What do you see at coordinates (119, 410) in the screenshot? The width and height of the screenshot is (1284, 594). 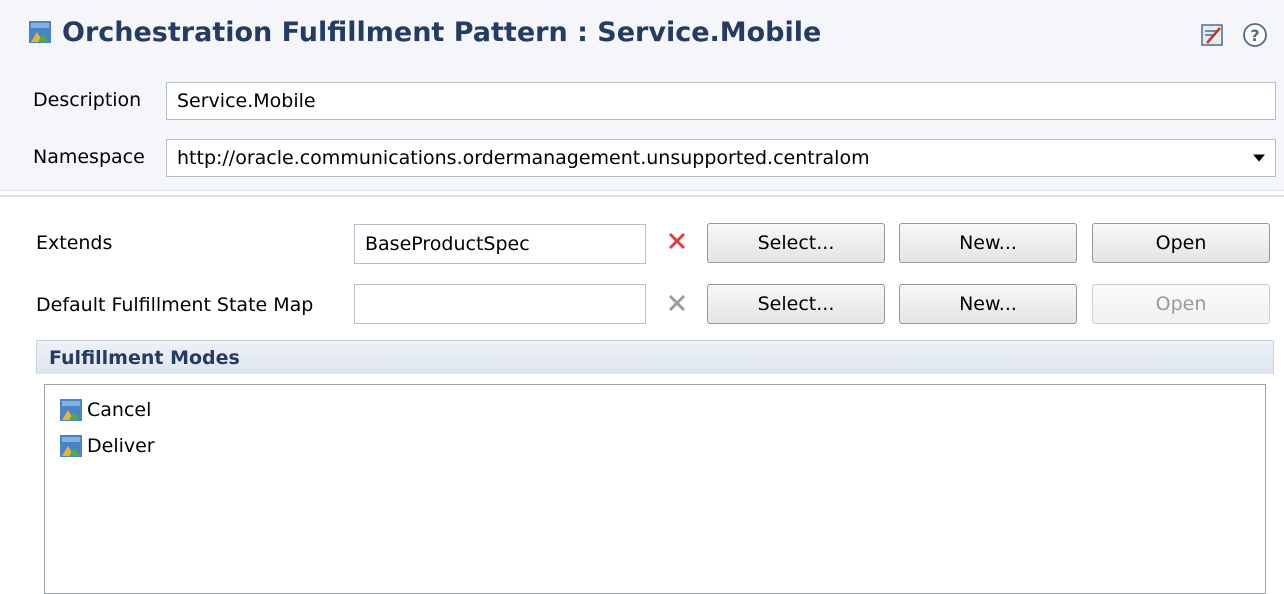 I see `list-item-label: Cancel` at bounding box center [119, 410].